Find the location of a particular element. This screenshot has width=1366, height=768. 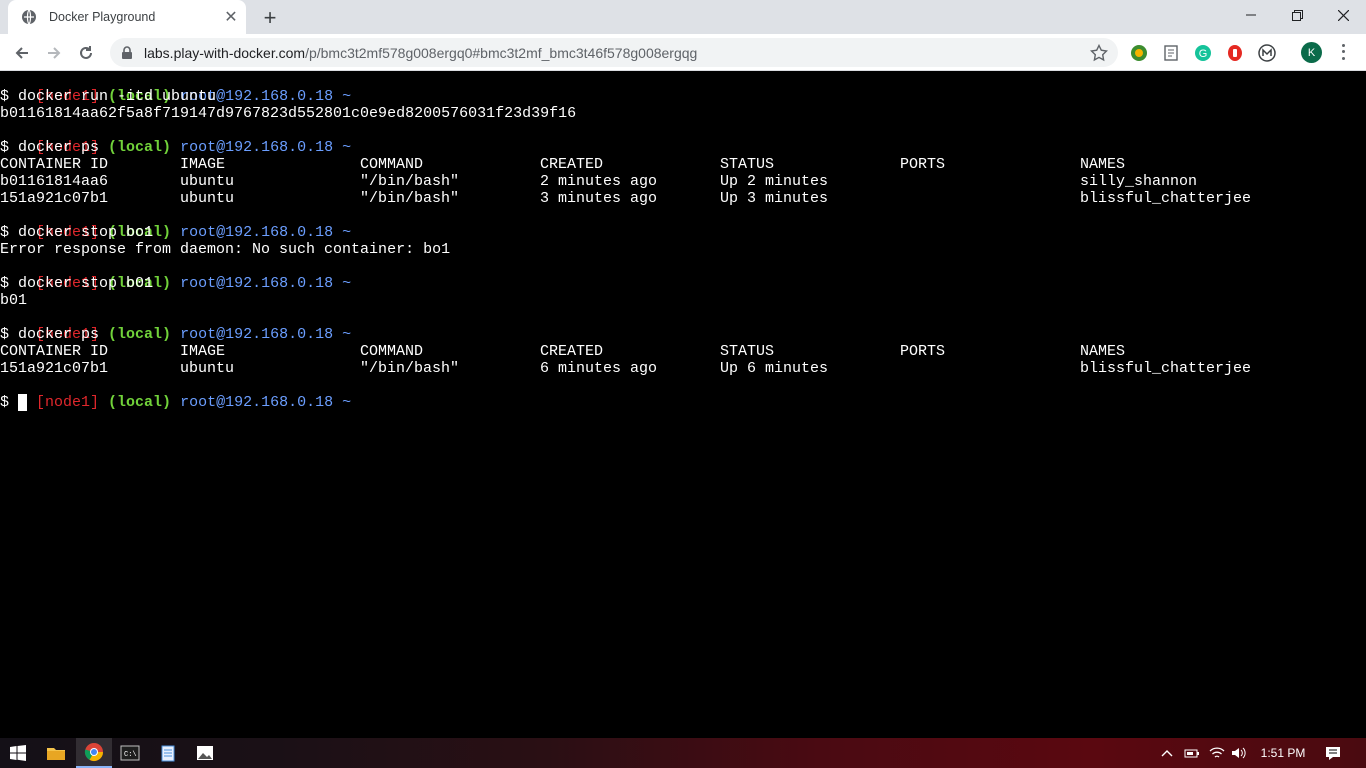

file-explorer-icon is located at coordinates (56, 753).